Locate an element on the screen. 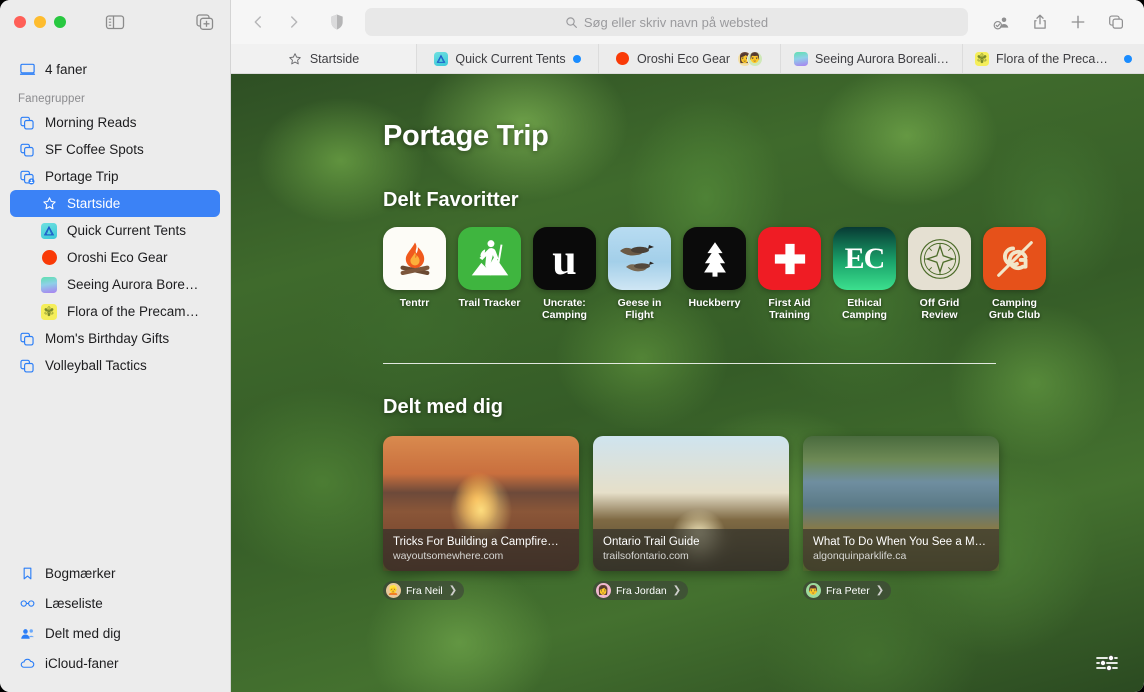 This screenshot has height=692, width=1144. minimize-button is located at coordinates (40, 22).